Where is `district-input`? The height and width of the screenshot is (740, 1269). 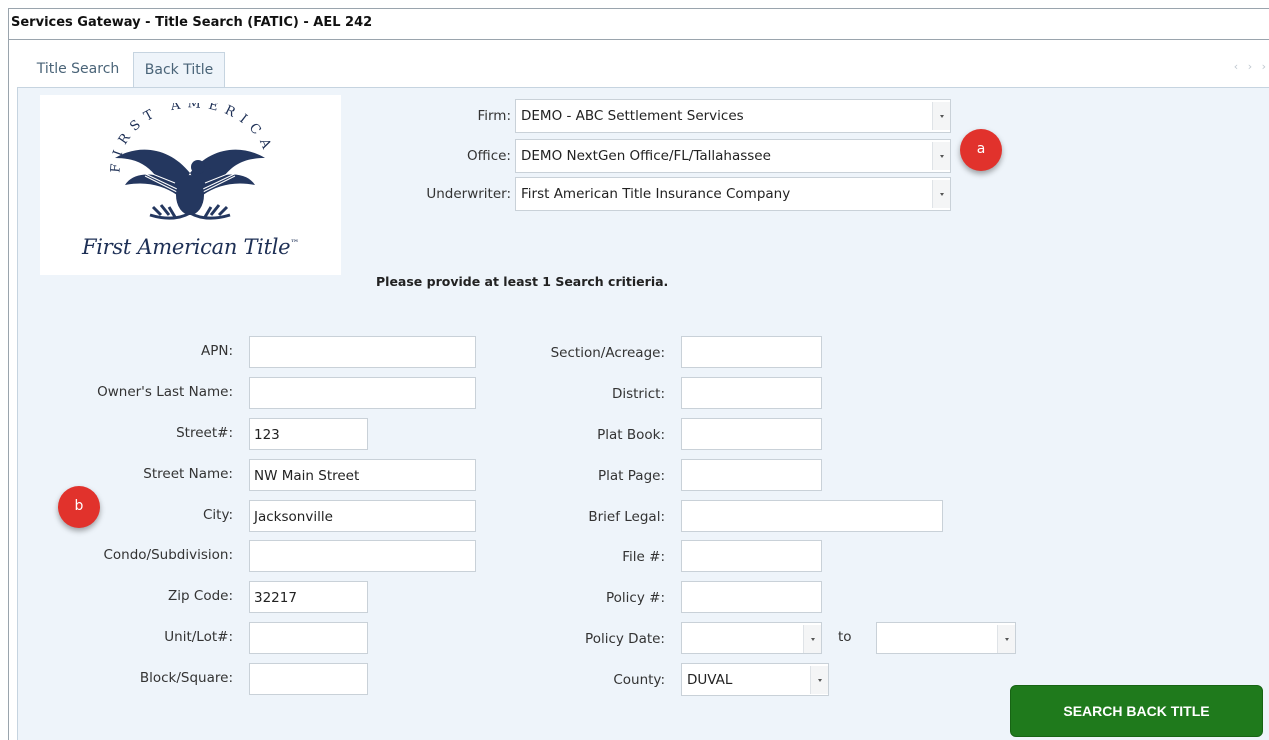
district-input is located at coordinates (751, 393).